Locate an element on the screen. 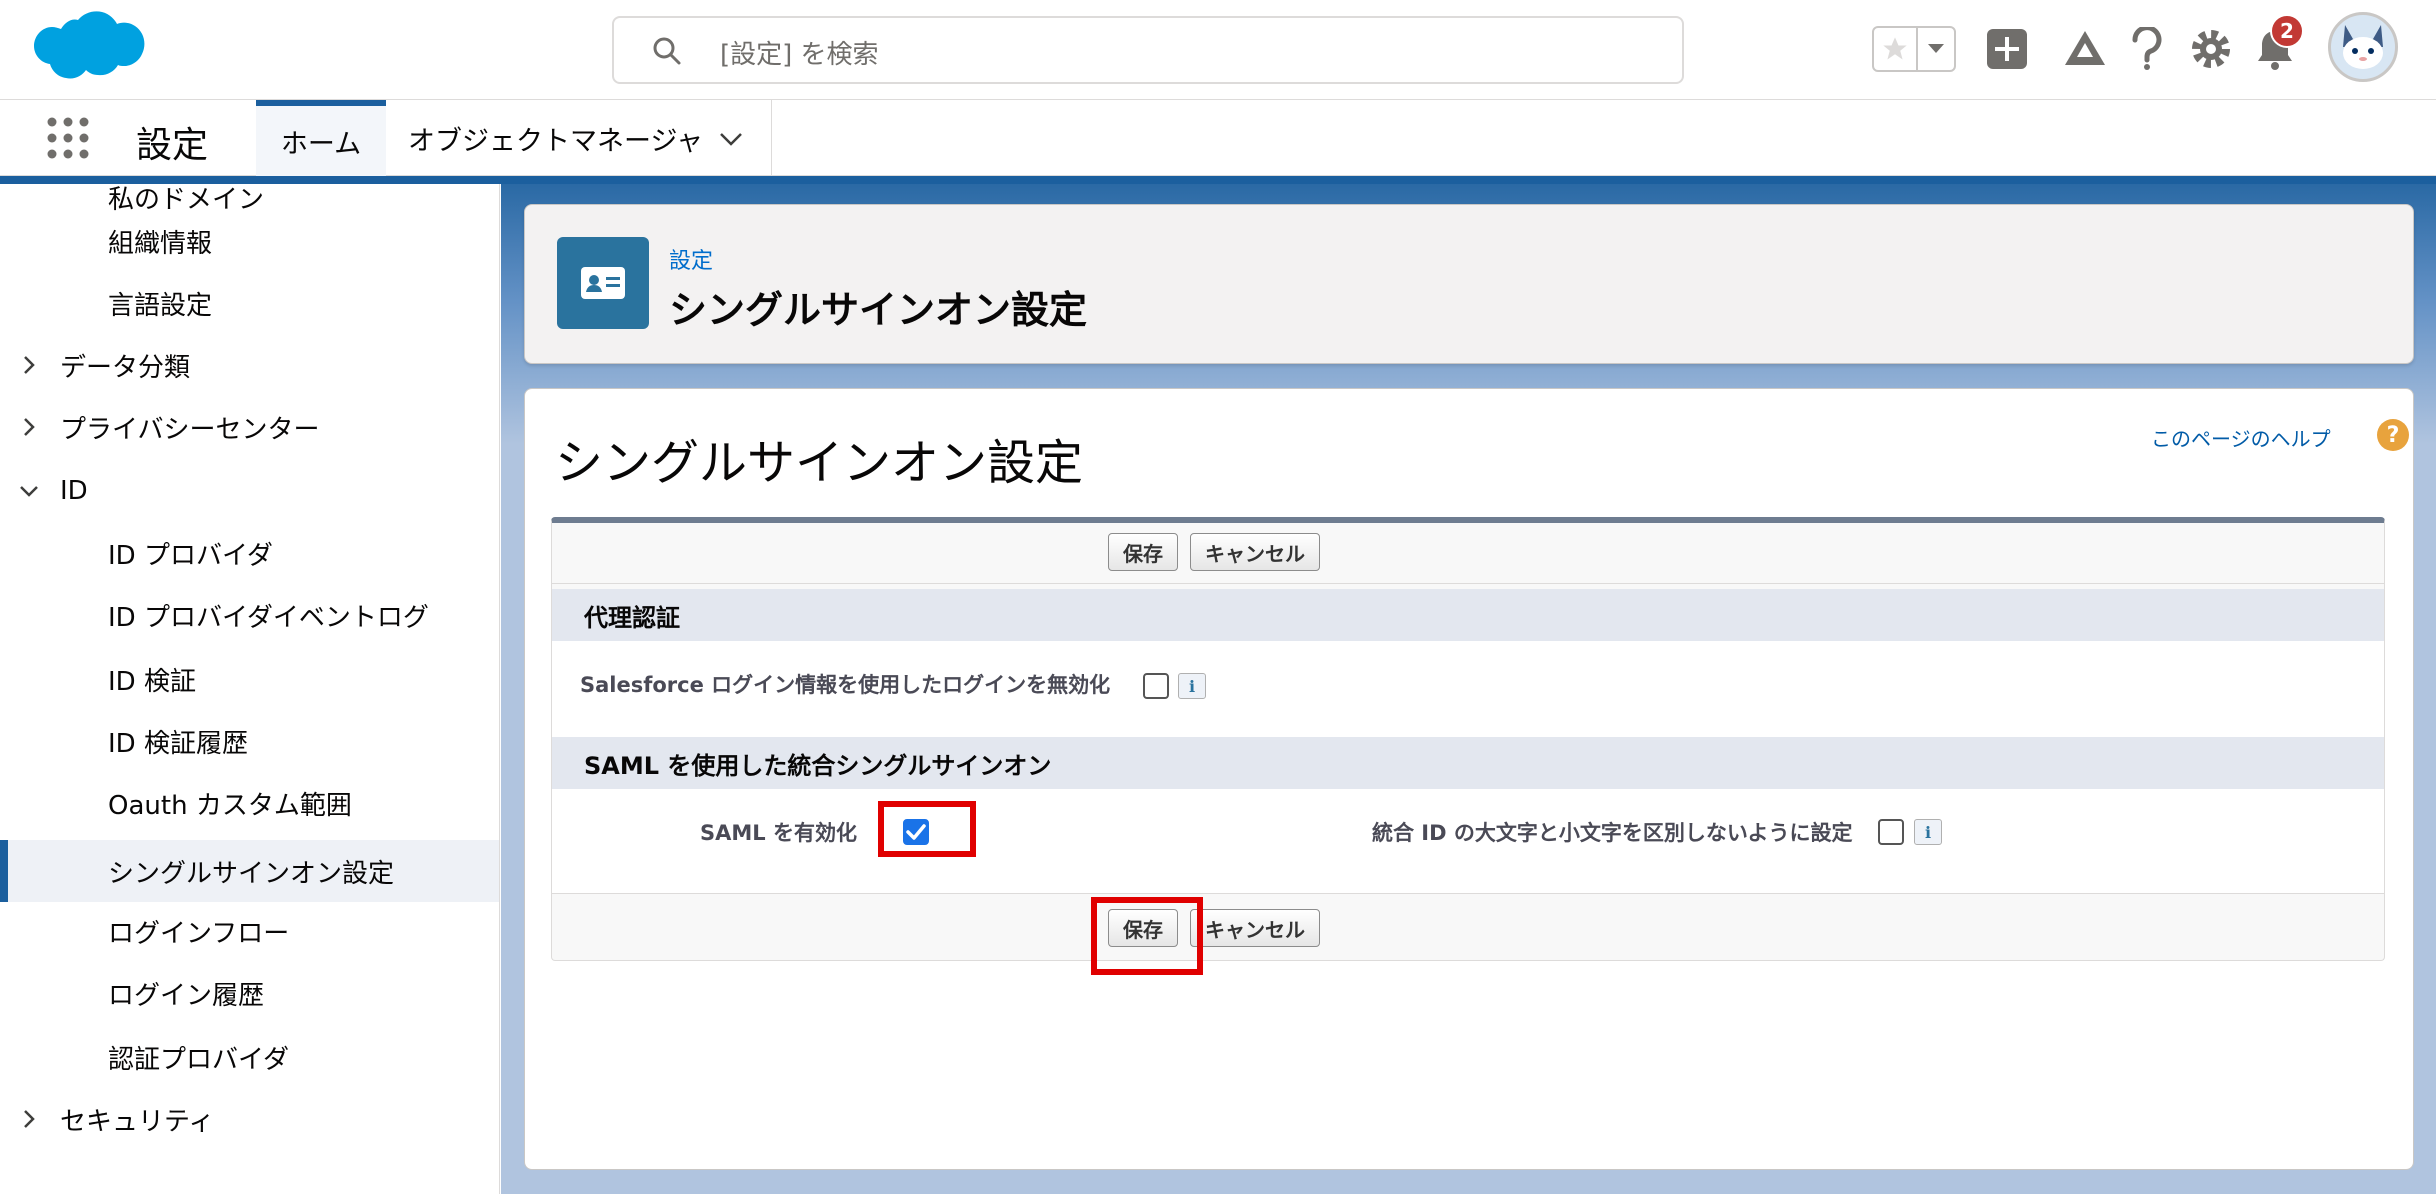 The image size is (2436, 1194). search-input: [設定] を検索 is located at coordinates (1148, 50).